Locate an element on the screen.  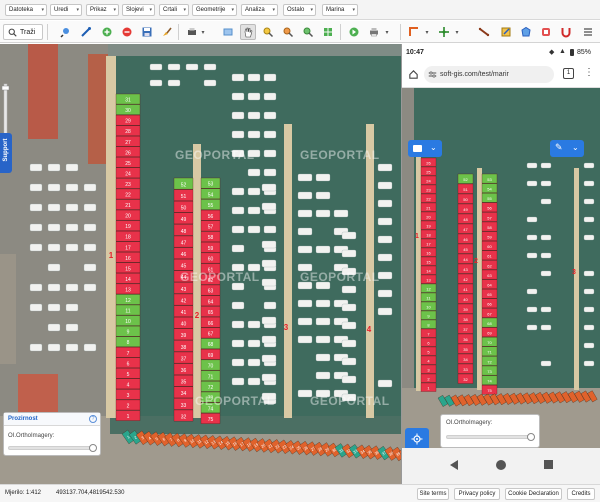
menu-datoteka: Datoteka ▾ is located at coordinates (26, 10).